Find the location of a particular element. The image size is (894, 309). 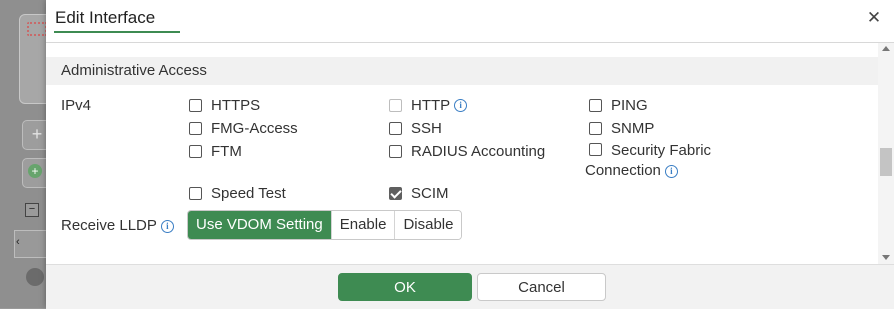

dialog-title: Edit Interface is located at coordinates (105, 17).